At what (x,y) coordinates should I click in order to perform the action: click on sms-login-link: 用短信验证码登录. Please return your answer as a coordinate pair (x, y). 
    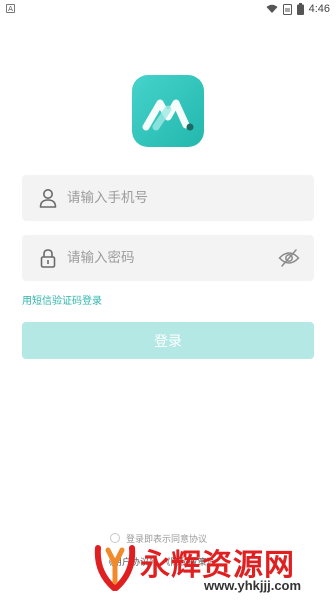
    Looking at the image, I should click on (62, 299).